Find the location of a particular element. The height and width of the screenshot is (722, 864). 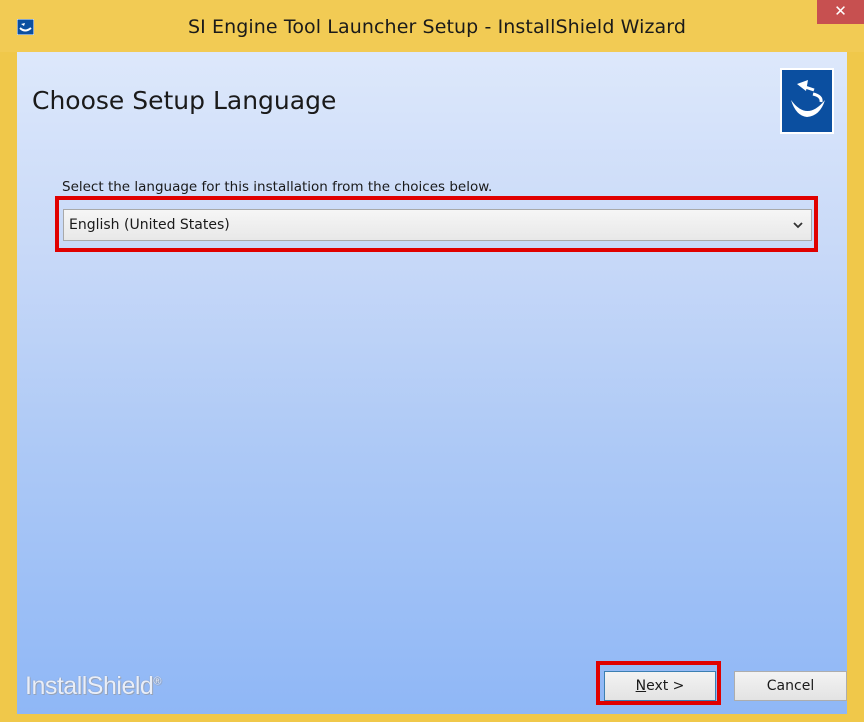

installshield-brand: InstallShield® is located at coordinates (93, 686).